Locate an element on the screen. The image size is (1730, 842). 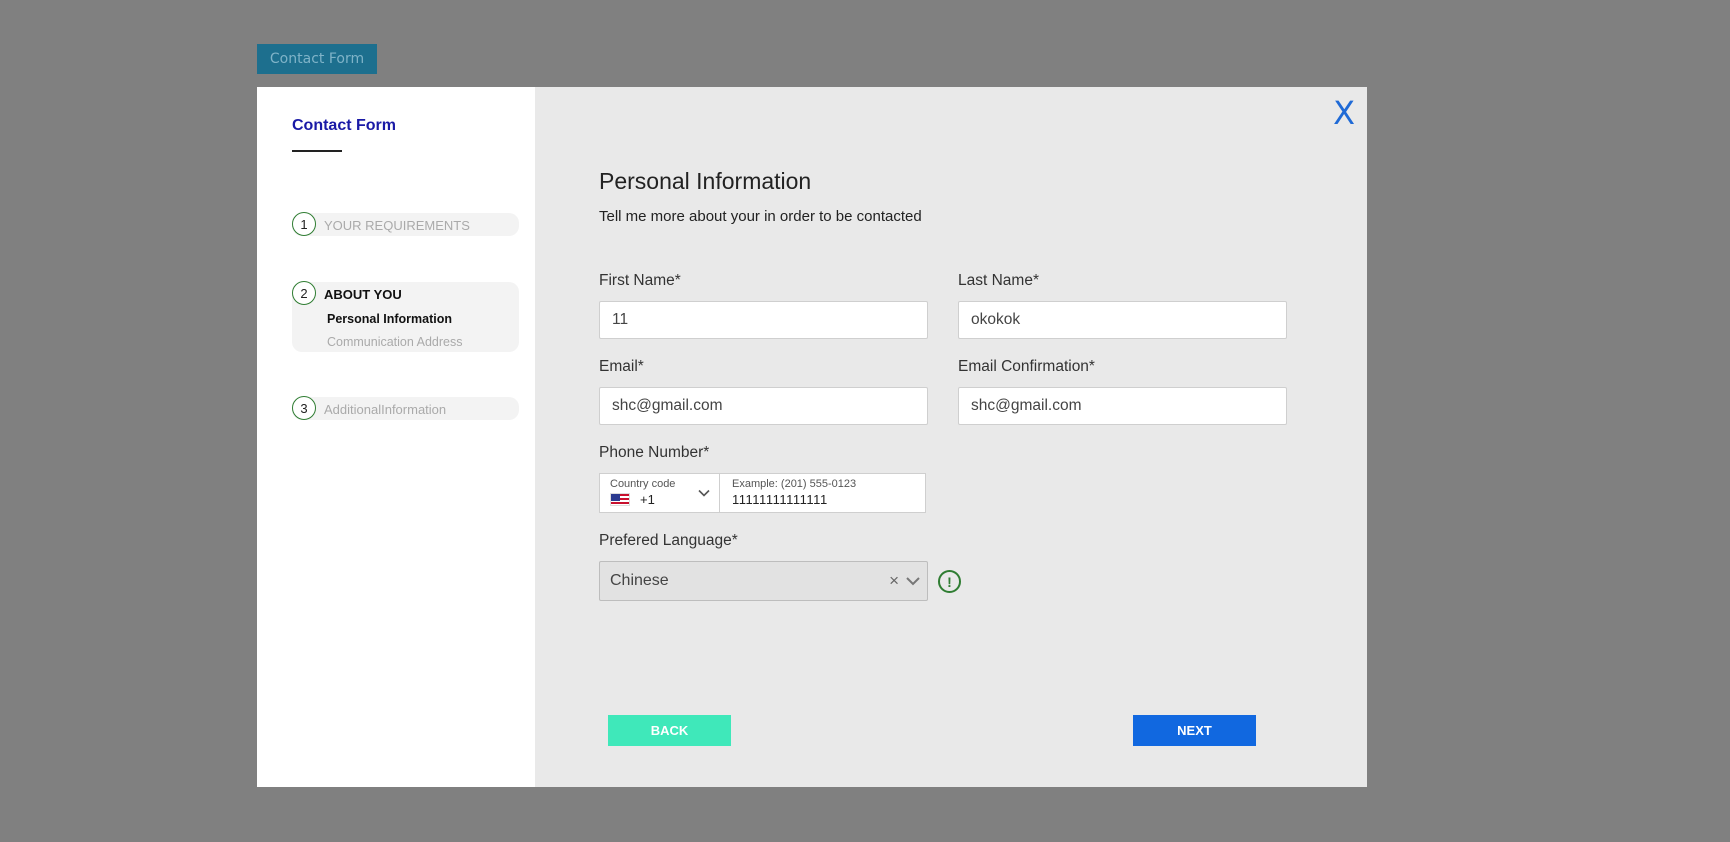
substep-communication-address: Communication Address is located at coordinates (394, 342).